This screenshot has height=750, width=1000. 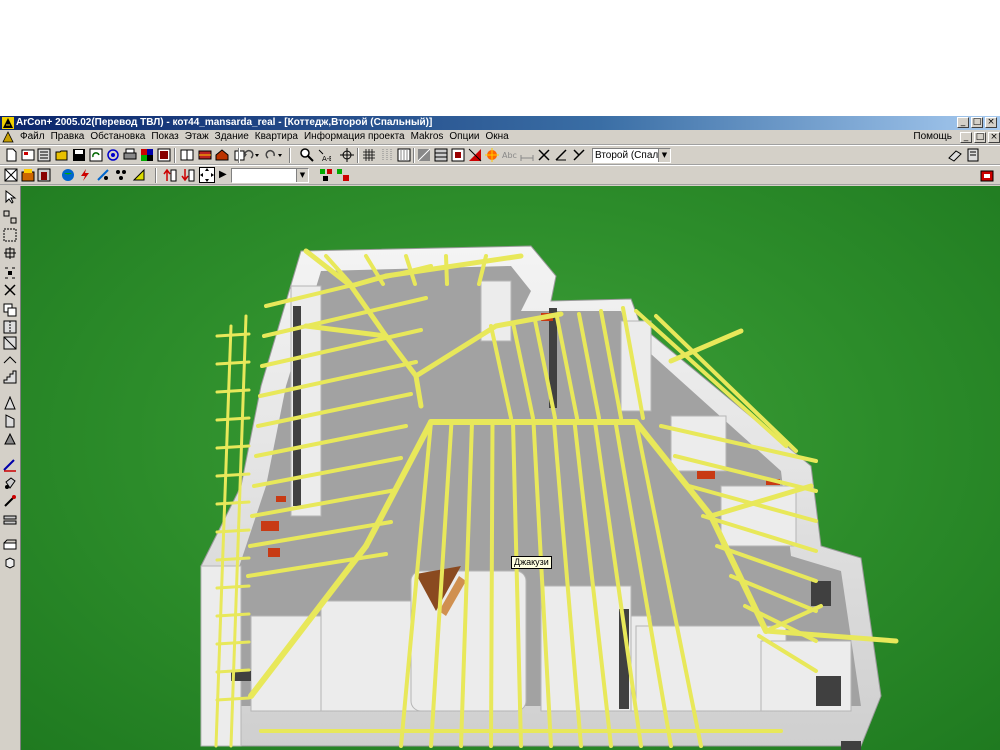 I want to click on 3d-cube-icon, so click(x=10, y=483).